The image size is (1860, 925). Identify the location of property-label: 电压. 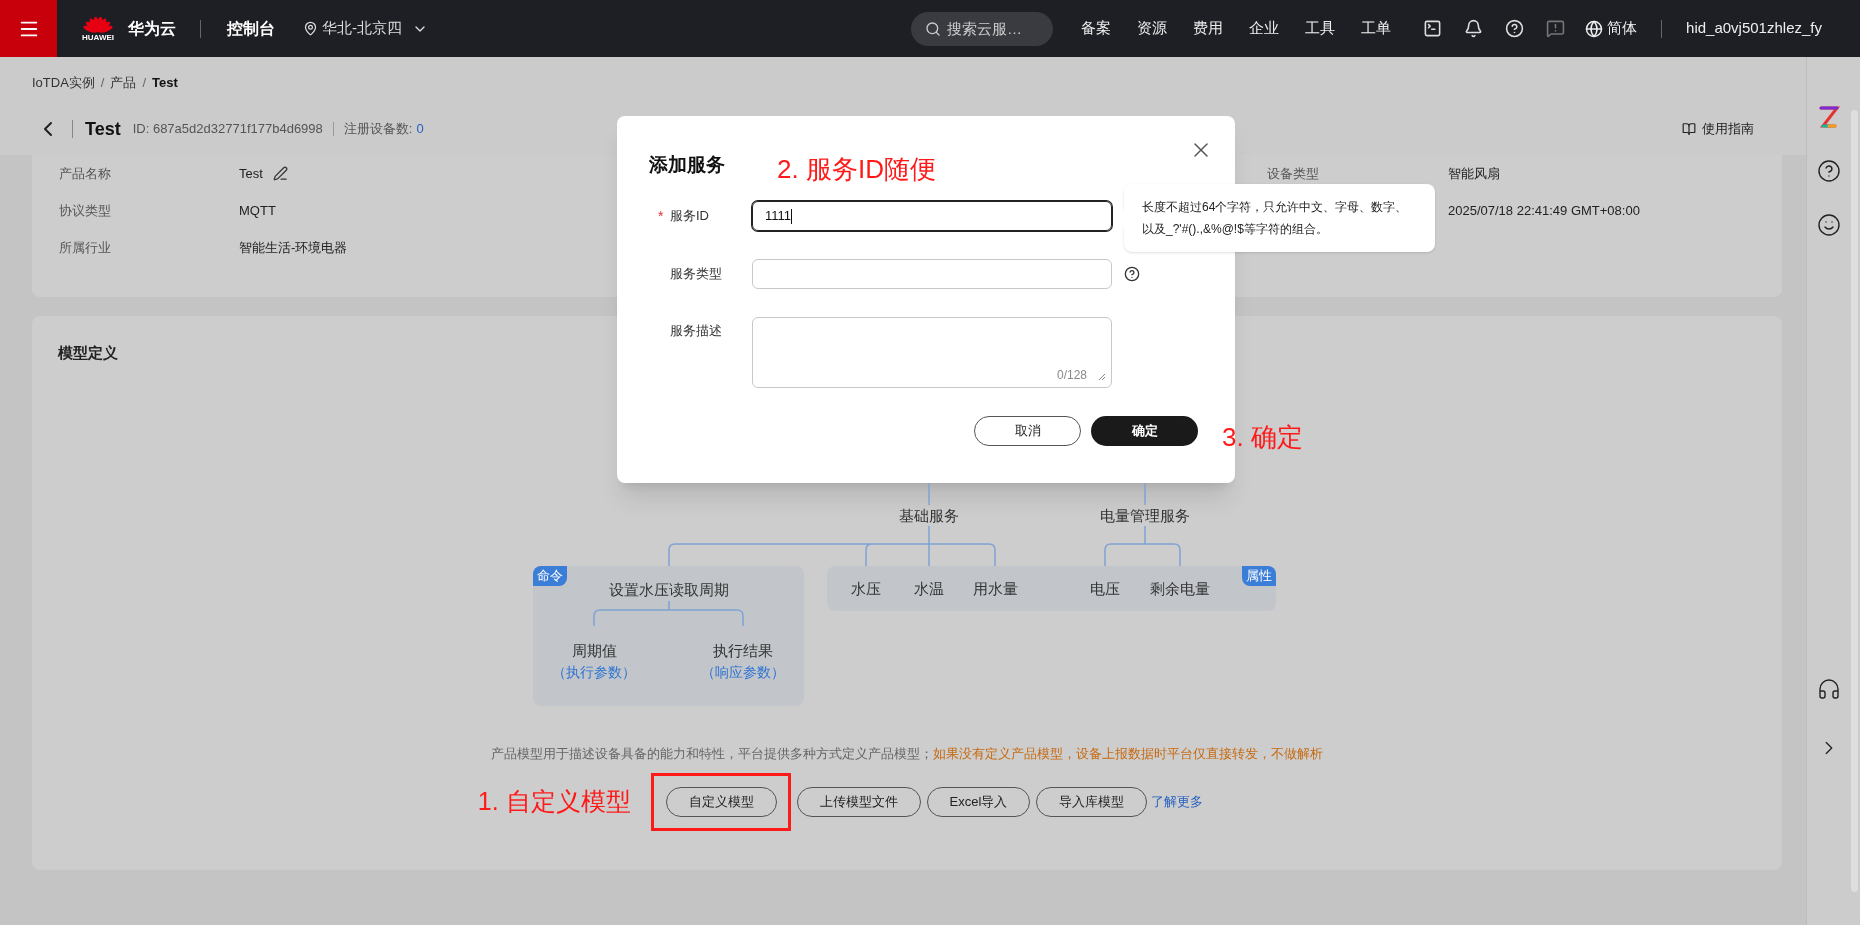
(1105, 589).